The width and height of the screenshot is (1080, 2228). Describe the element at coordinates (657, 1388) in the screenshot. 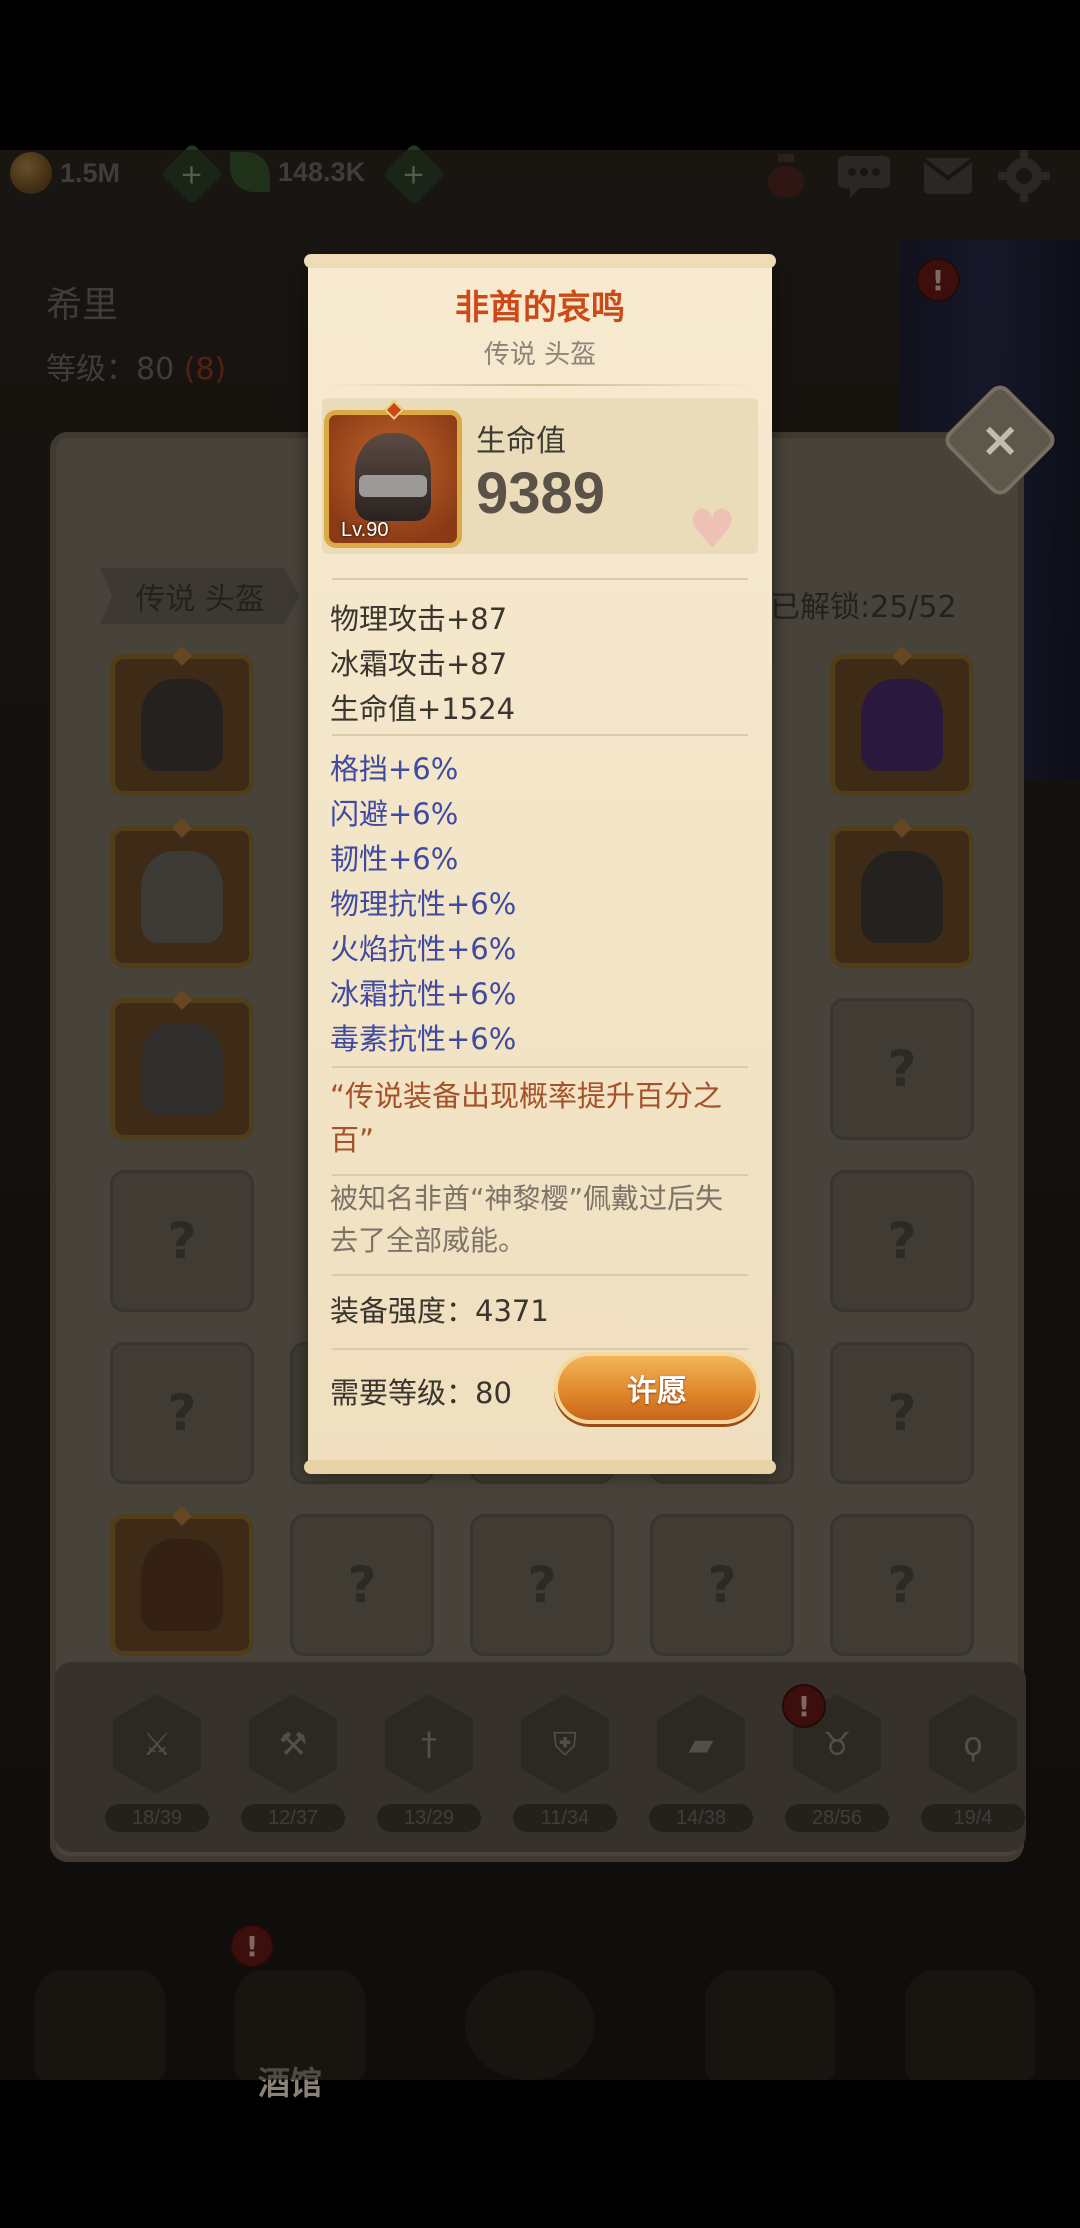

I see `wish-button: 许愿` at that location.